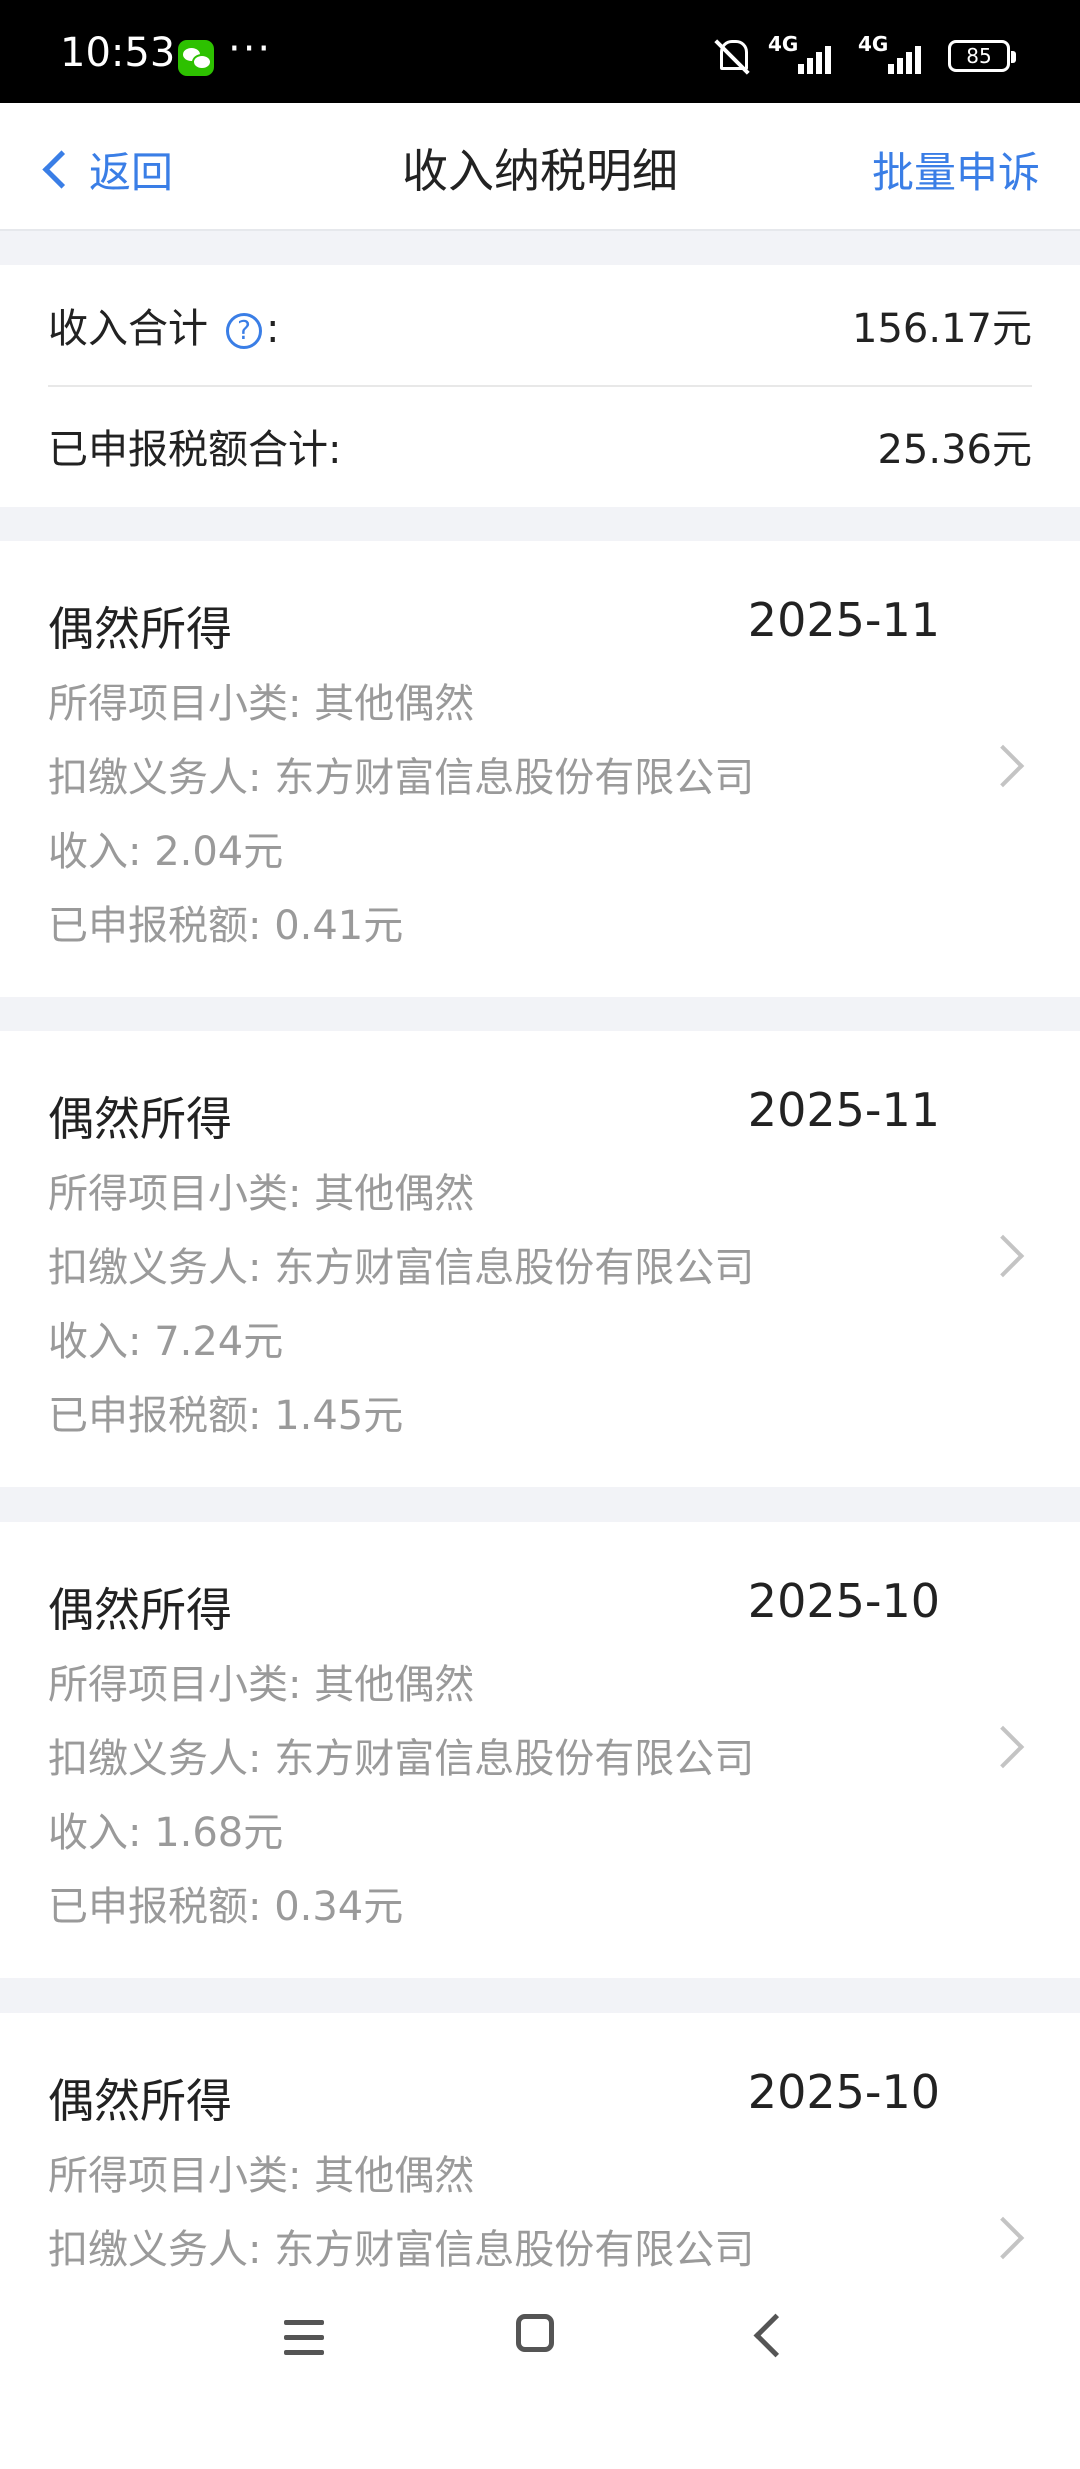  Describe the element at coordinates (244, 331) in the screenshot. I see `help-icon: ?` at that location.